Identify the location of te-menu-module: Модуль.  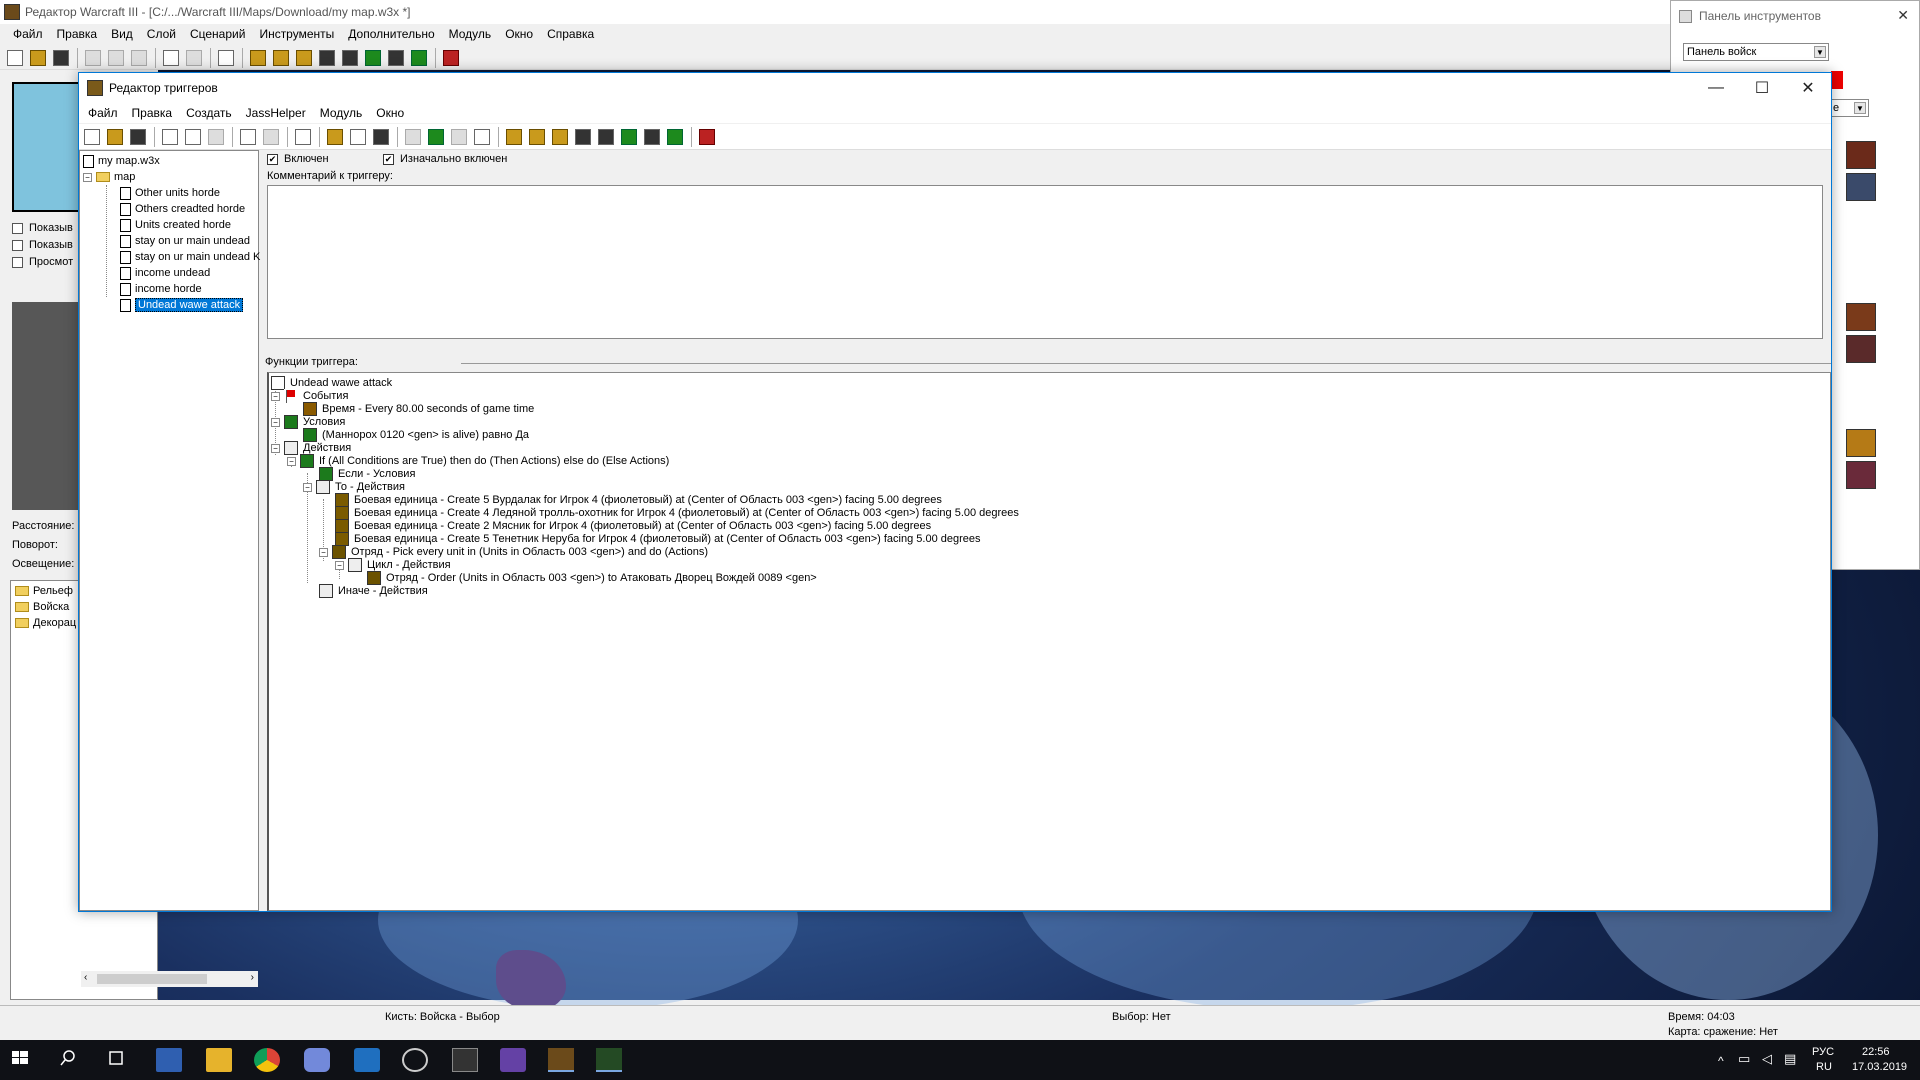
(341, 113).